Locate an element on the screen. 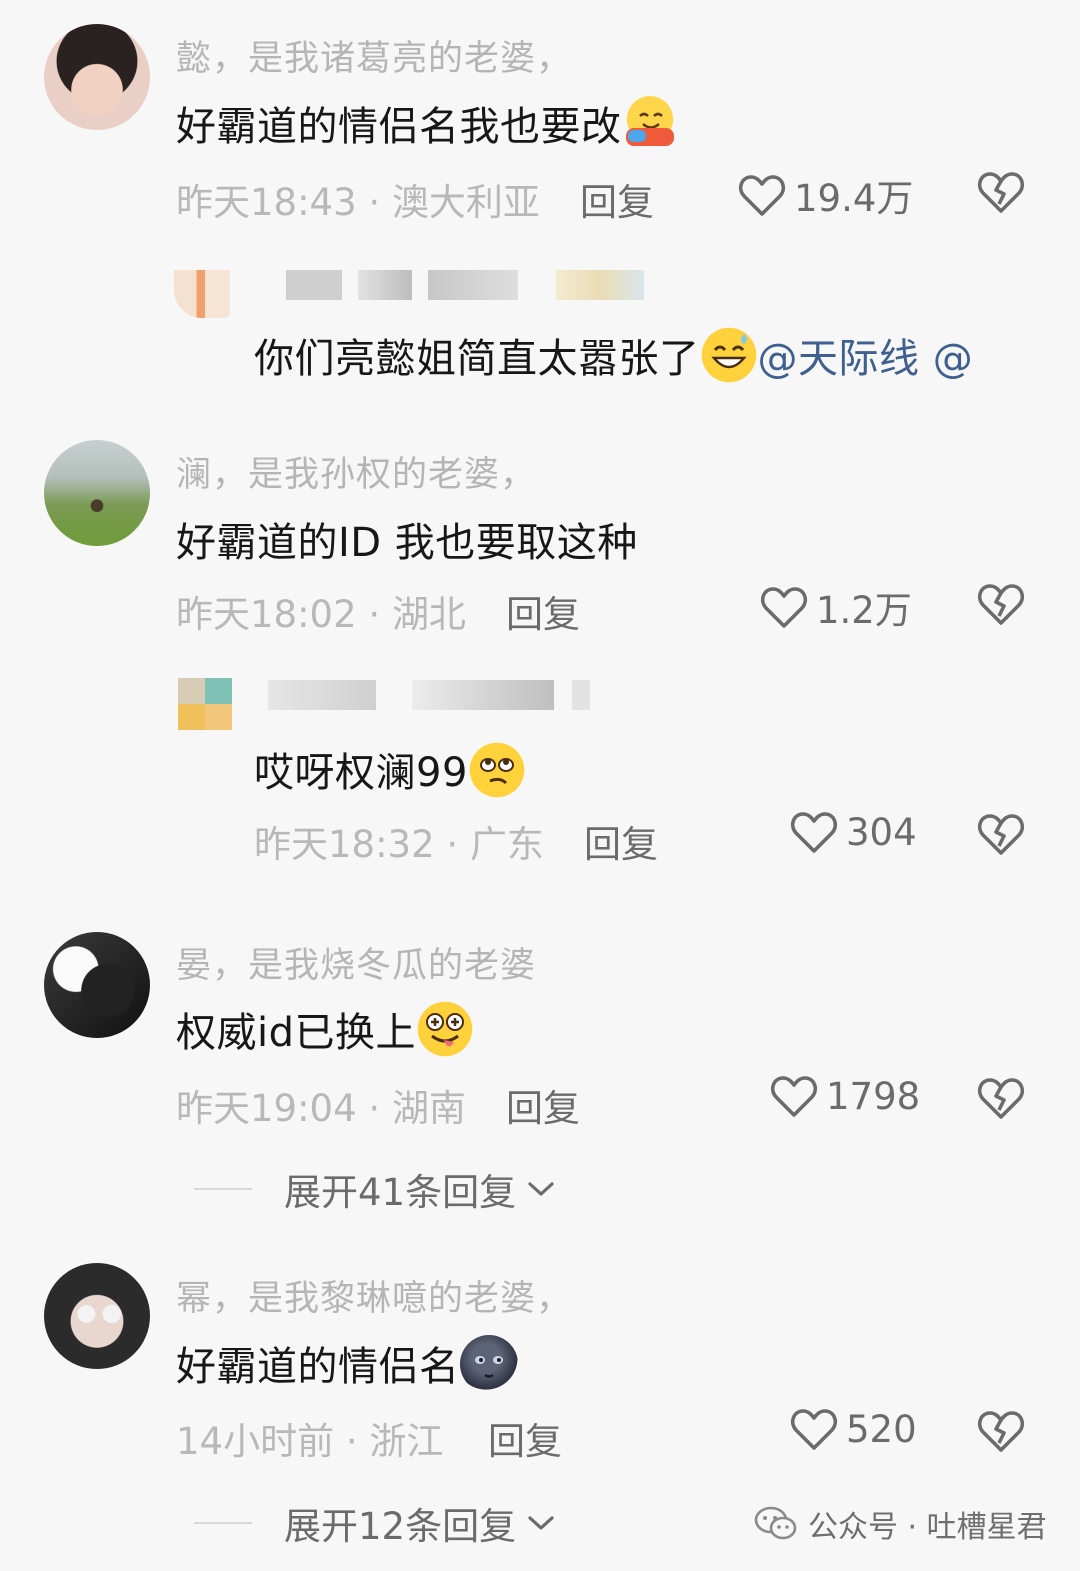 The height and width of the screenshot is (1571, 1080). comment-location: 湖南 is located at coordinates (428, 1108).